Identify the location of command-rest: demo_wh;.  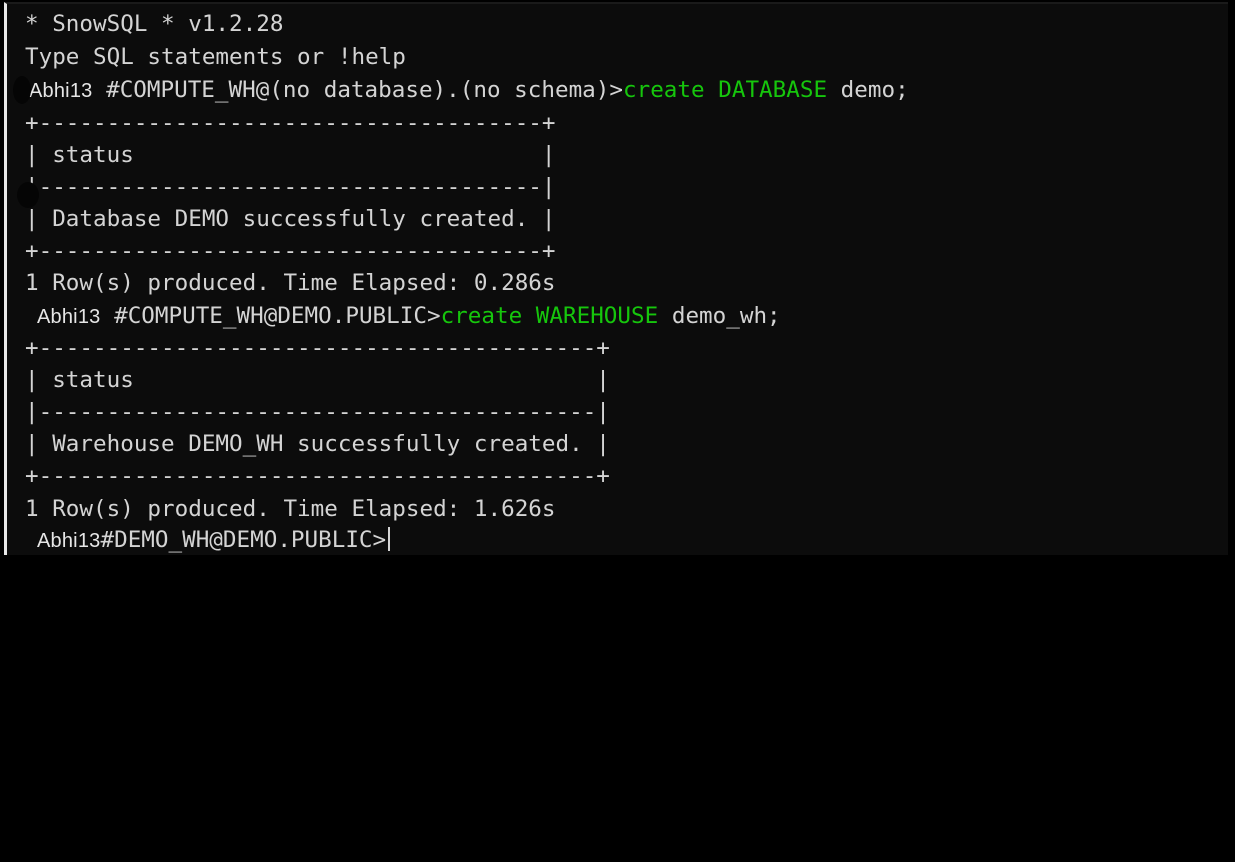
(719, 316).